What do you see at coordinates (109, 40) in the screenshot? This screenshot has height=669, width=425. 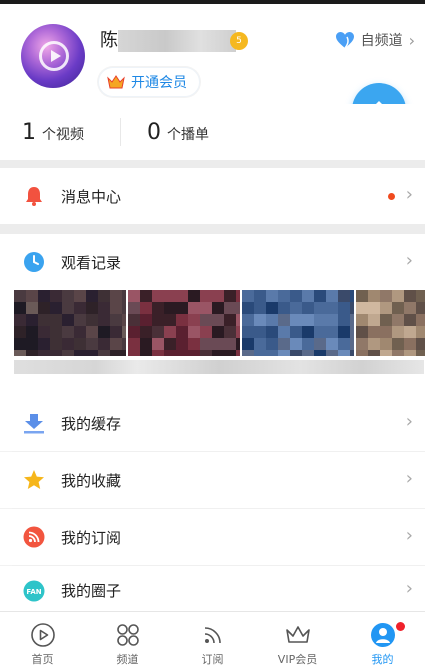 I see `username: 陈` at bounding box center [109, 40].